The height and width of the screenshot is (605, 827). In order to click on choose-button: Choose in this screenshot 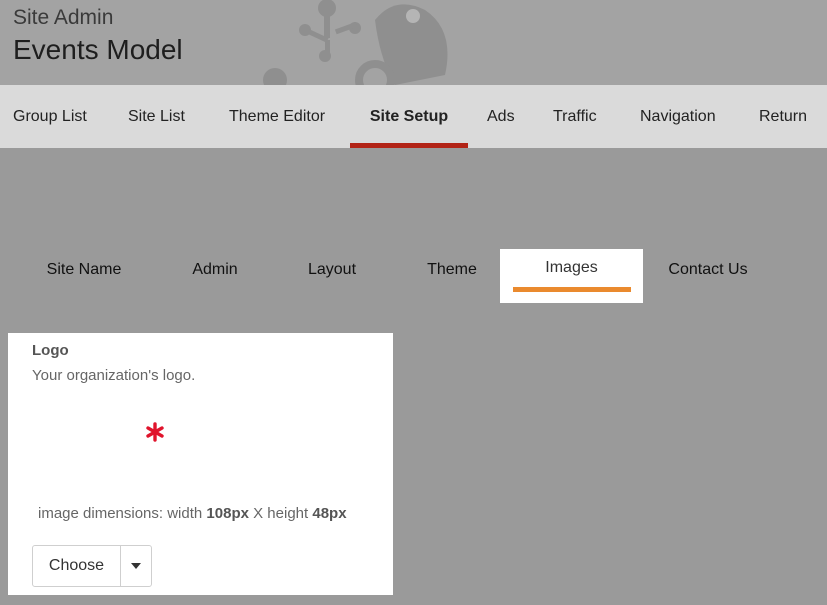, I will do `click(77, 566)`.